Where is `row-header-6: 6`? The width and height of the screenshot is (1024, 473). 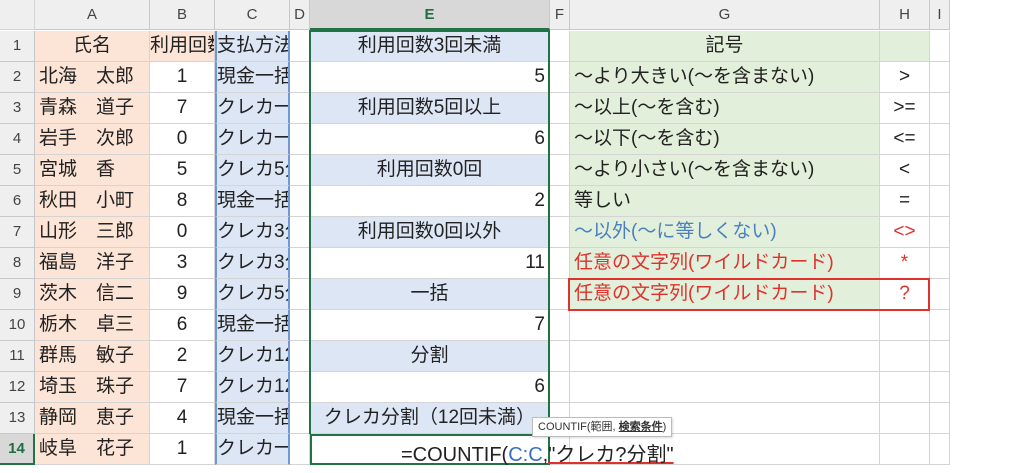 row-header-6: 6 is located at coordinates (17, 201).